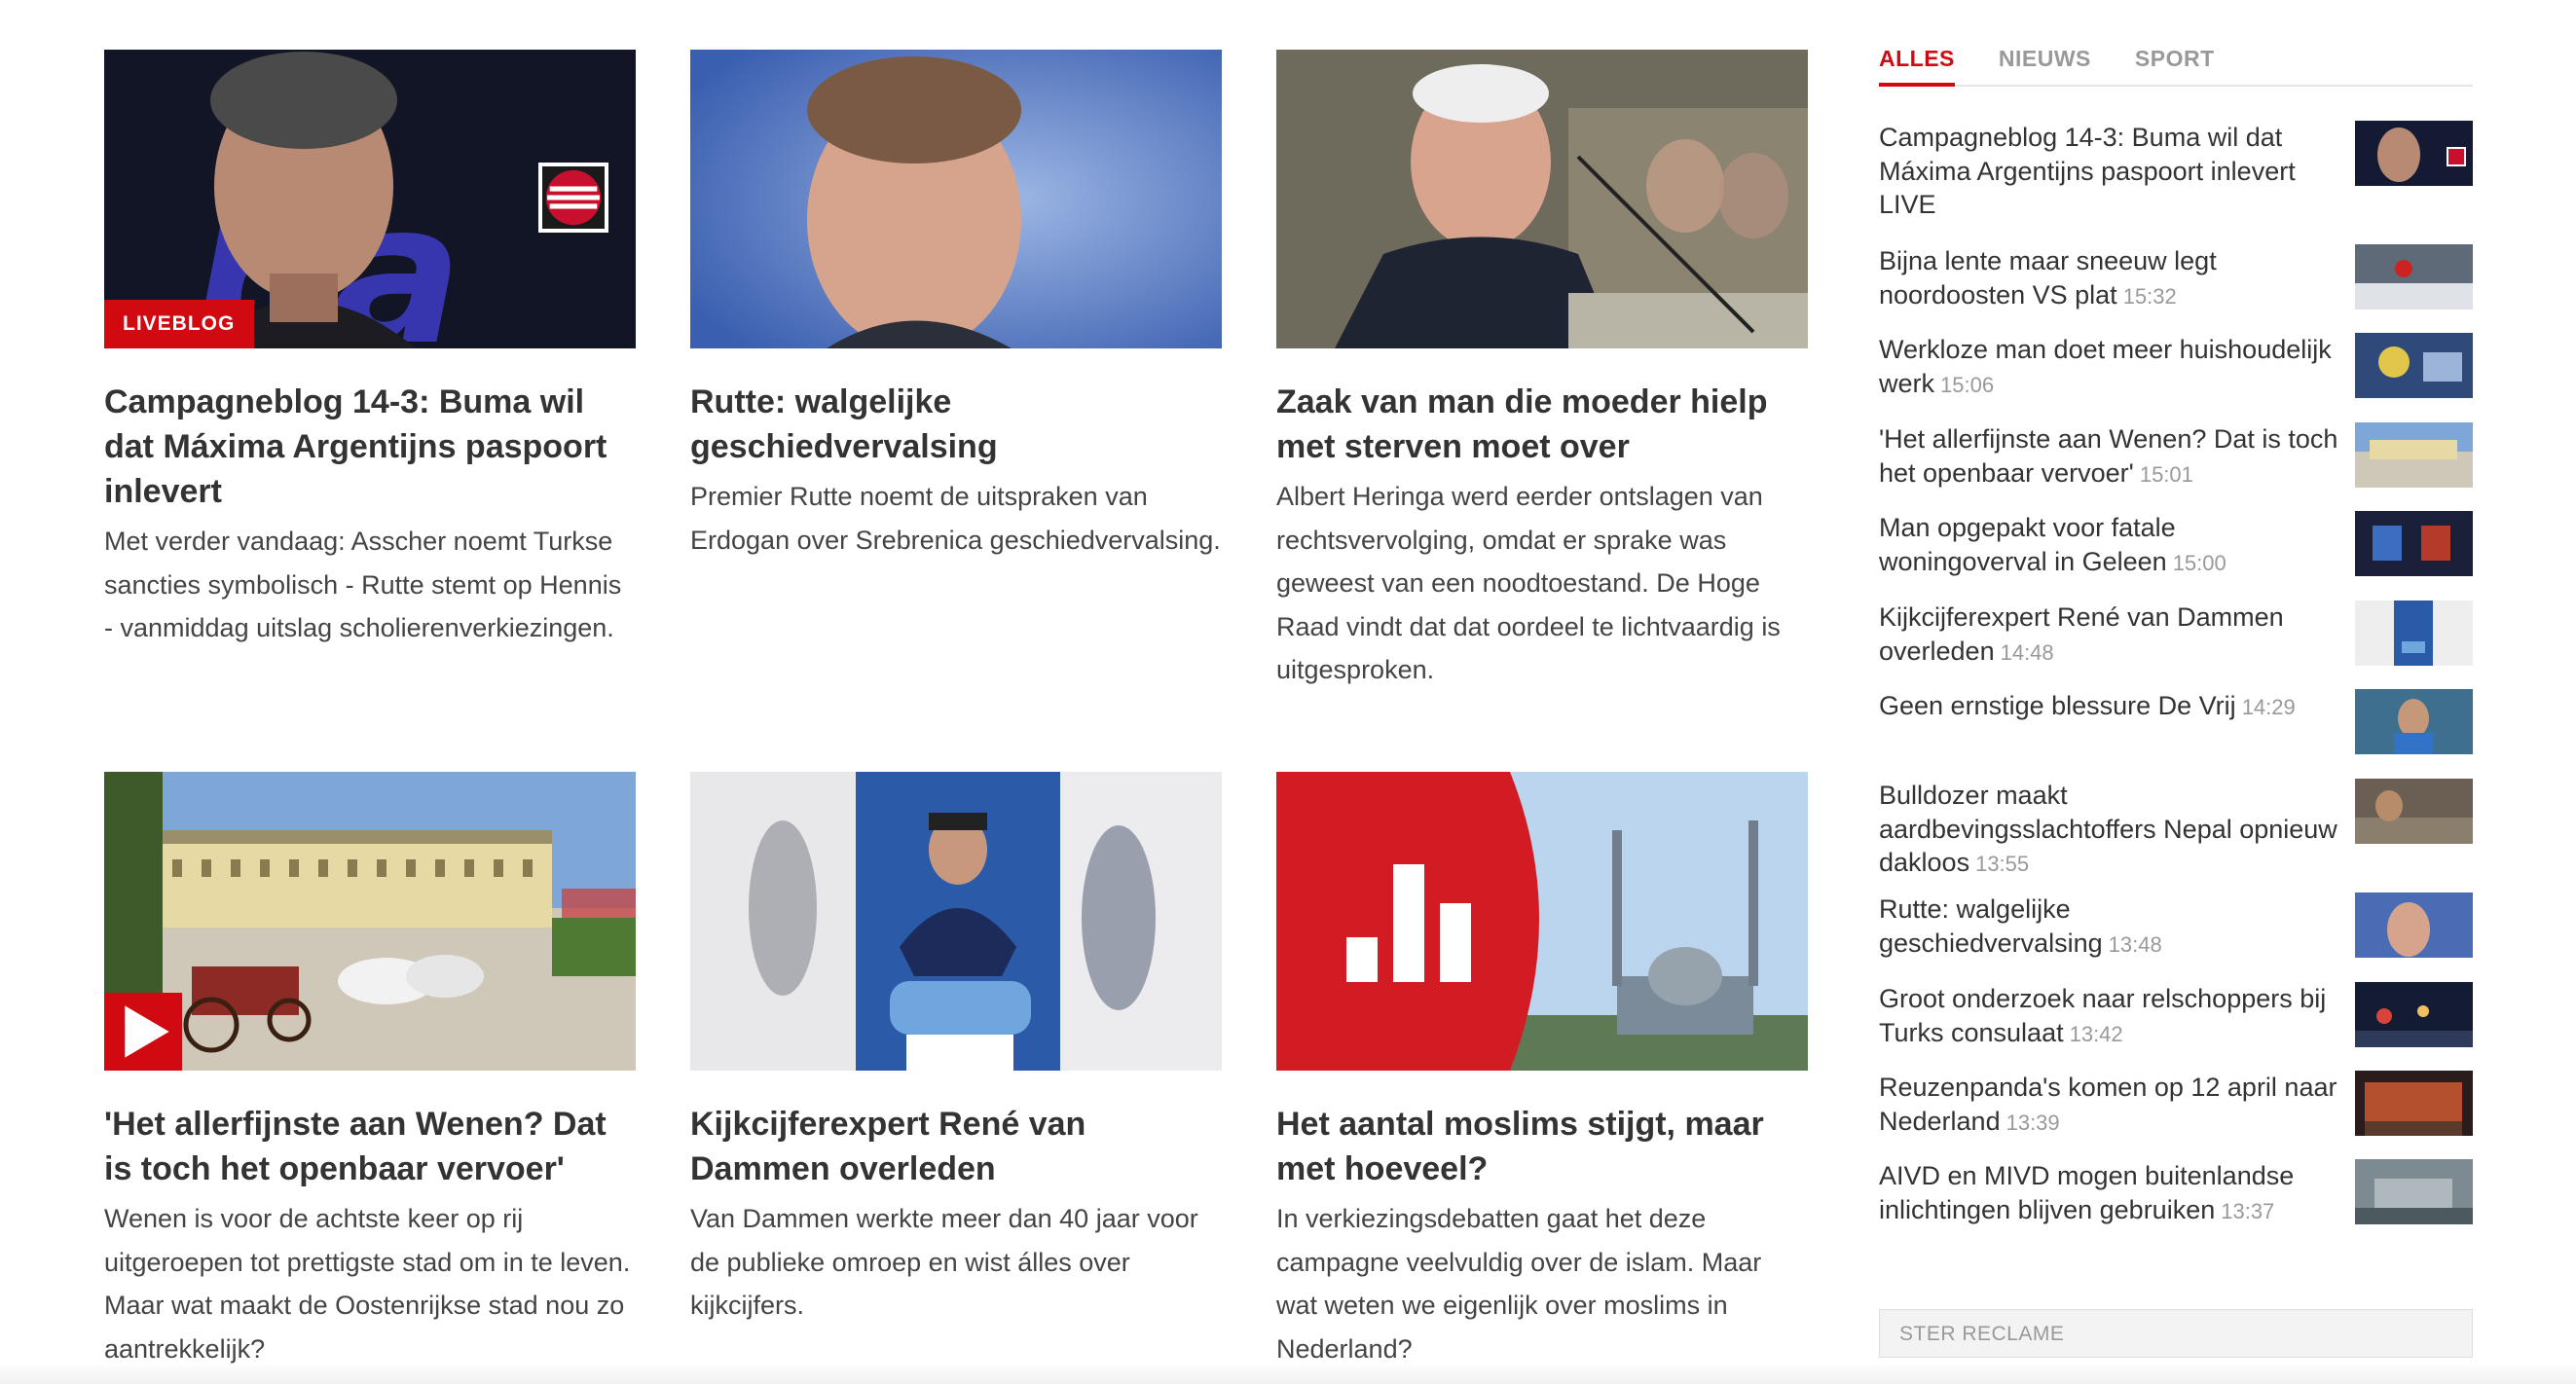 The width and height of the screenshot is (2576, 1384). Describe the element at coordinates (2176, 721) in the screenshot. I see `list-item: Geen ernstige blessure De Vrij 14:29` at that location.